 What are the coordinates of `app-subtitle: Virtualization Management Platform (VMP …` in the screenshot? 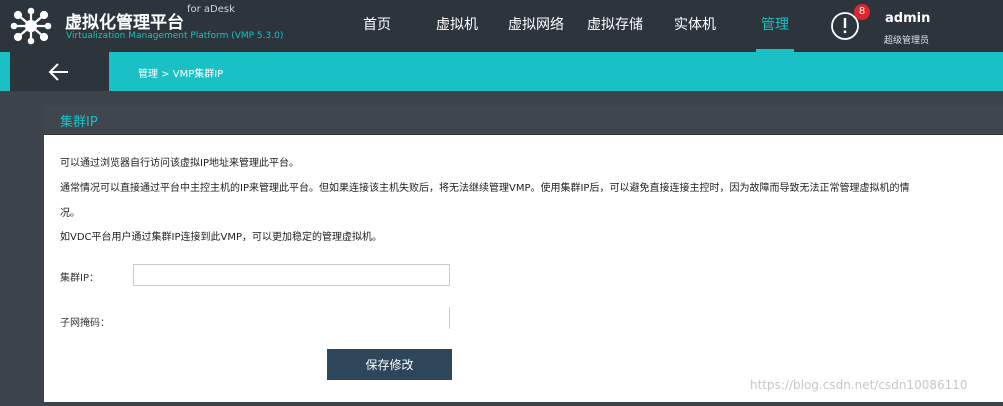 It's located at (175, 36).